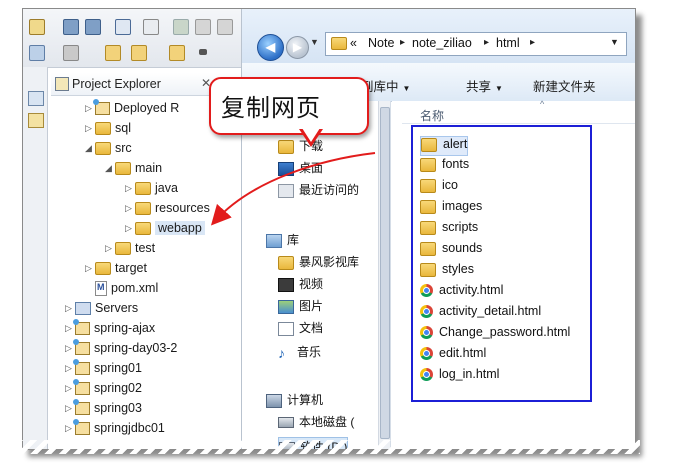  Describe the element at coordinates (328, 447) in the screenshot. I see `torn-edge` at that location.